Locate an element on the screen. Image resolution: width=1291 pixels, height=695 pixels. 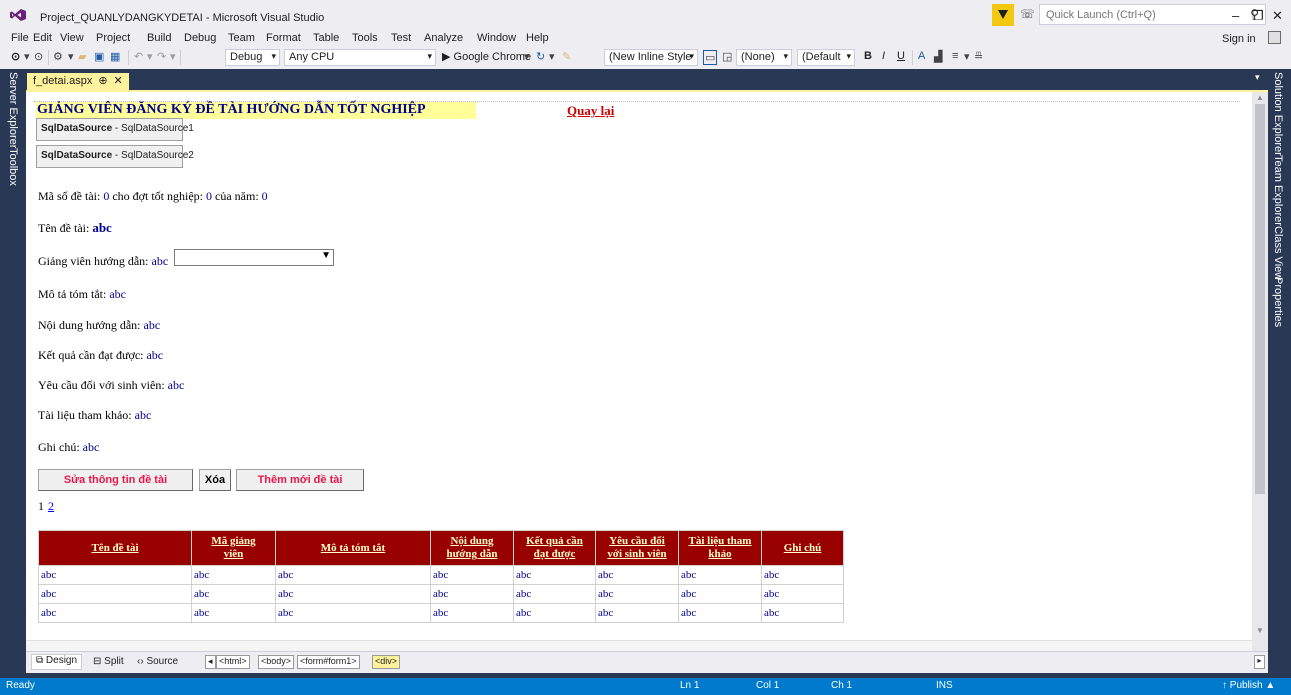
back-link: Quay lại is located at coordinates (590, 111).